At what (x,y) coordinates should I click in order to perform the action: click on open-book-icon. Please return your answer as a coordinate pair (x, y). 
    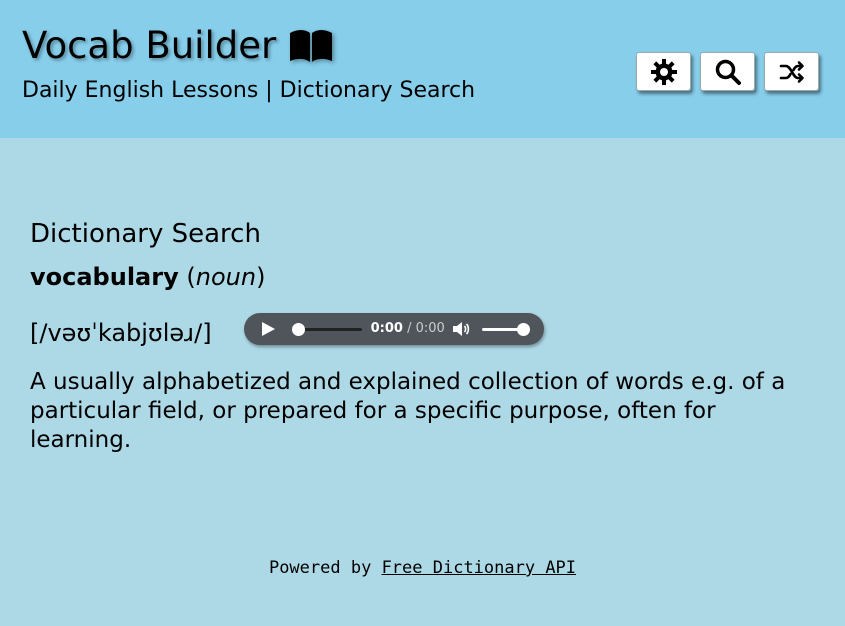
    Looking at the image, I should click on (311, 46).